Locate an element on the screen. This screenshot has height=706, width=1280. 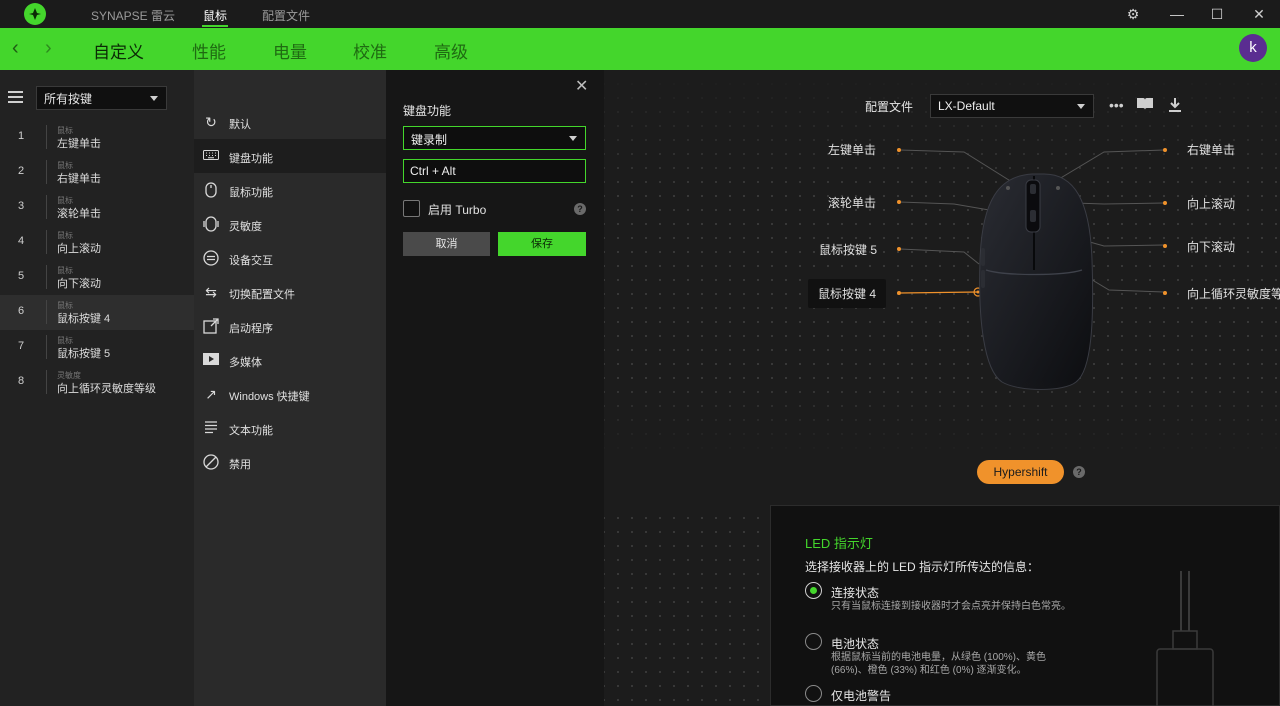
option-description: 只有当鼠标连接到接收器时才会点亮并保持白色常亮。 is located at coordinates (951, 606).